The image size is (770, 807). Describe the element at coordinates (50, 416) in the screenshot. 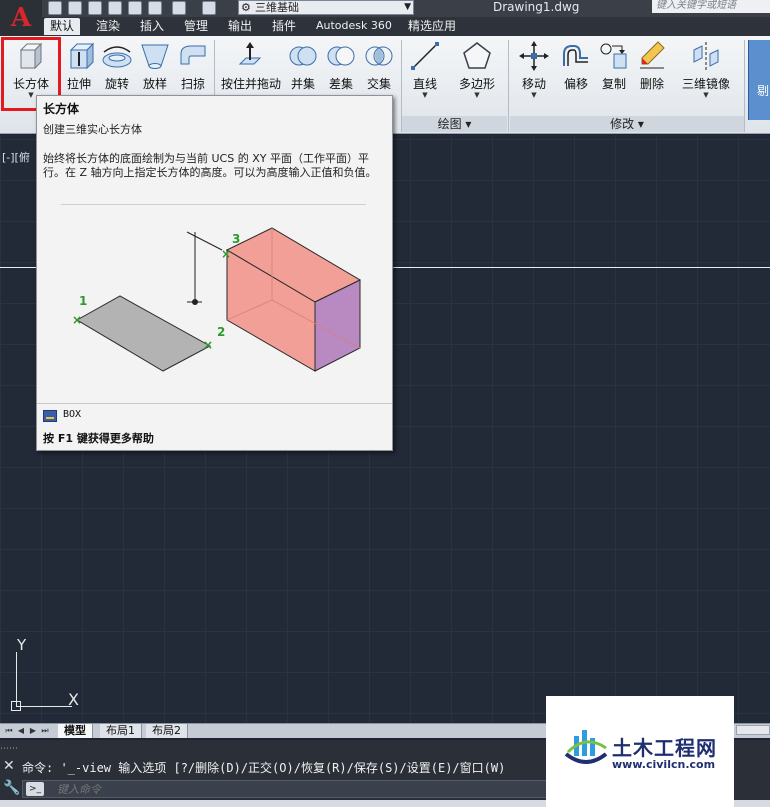

I see `command-icon` at that location.